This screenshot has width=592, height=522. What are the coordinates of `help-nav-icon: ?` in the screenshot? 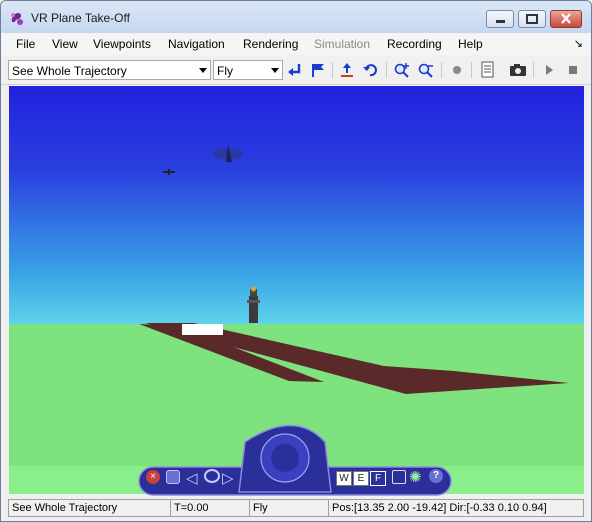 It's located at (436, 476).